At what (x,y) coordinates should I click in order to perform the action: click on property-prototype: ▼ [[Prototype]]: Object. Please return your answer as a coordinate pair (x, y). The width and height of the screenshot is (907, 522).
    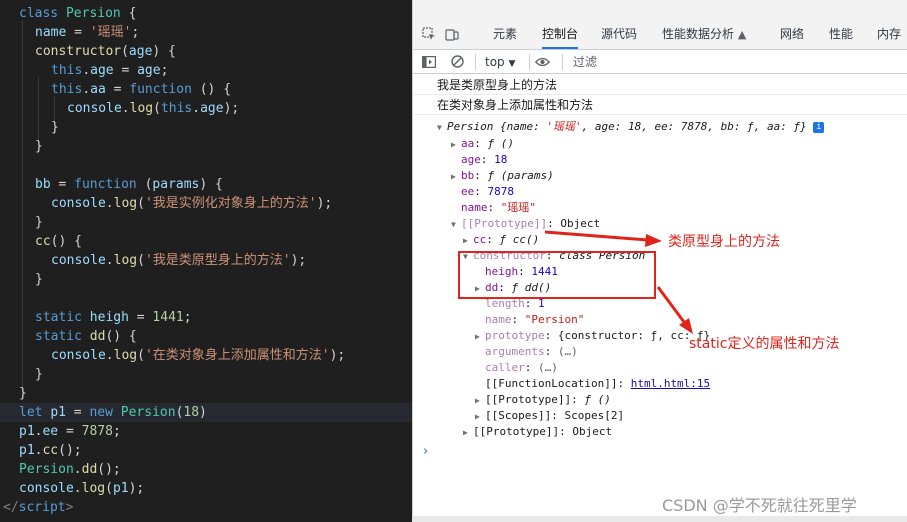
    Looking at the image, I should click on (525, 224).